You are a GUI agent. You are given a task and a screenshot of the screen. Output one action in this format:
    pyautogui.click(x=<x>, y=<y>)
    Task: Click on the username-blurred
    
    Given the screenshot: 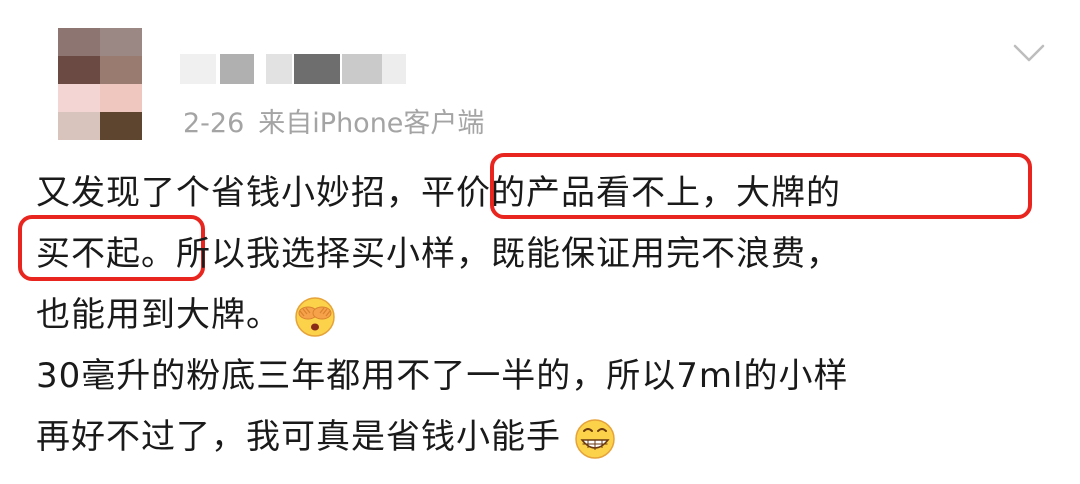 What is the action you would take?
    pyautogui.click(x=290, y=69)
    